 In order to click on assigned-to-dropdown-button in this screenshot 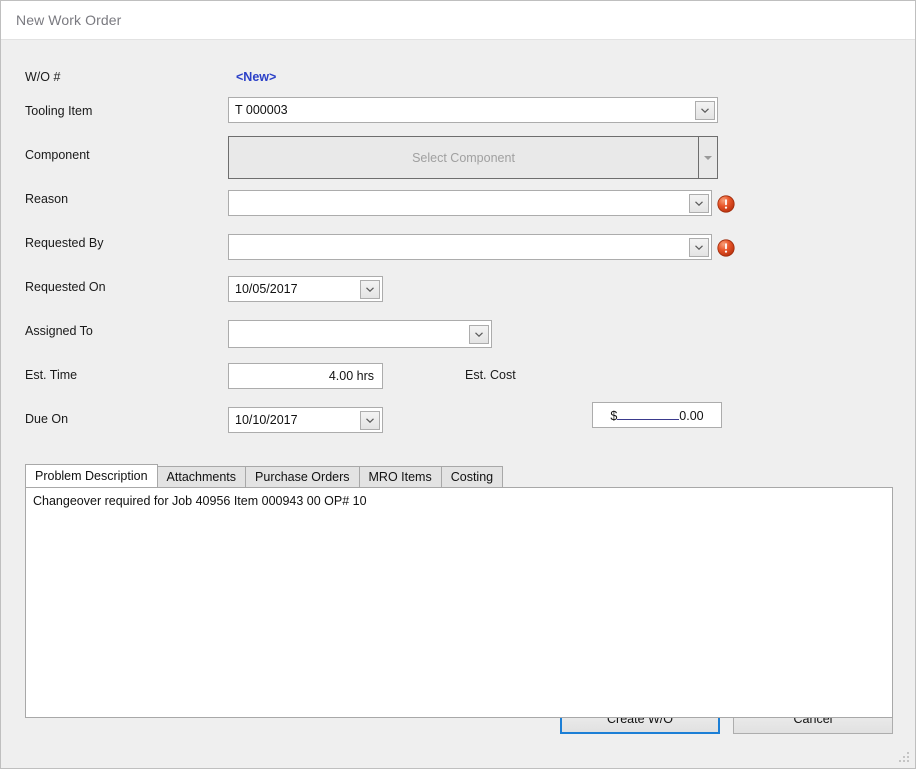, I will do `click(479, 334)`.